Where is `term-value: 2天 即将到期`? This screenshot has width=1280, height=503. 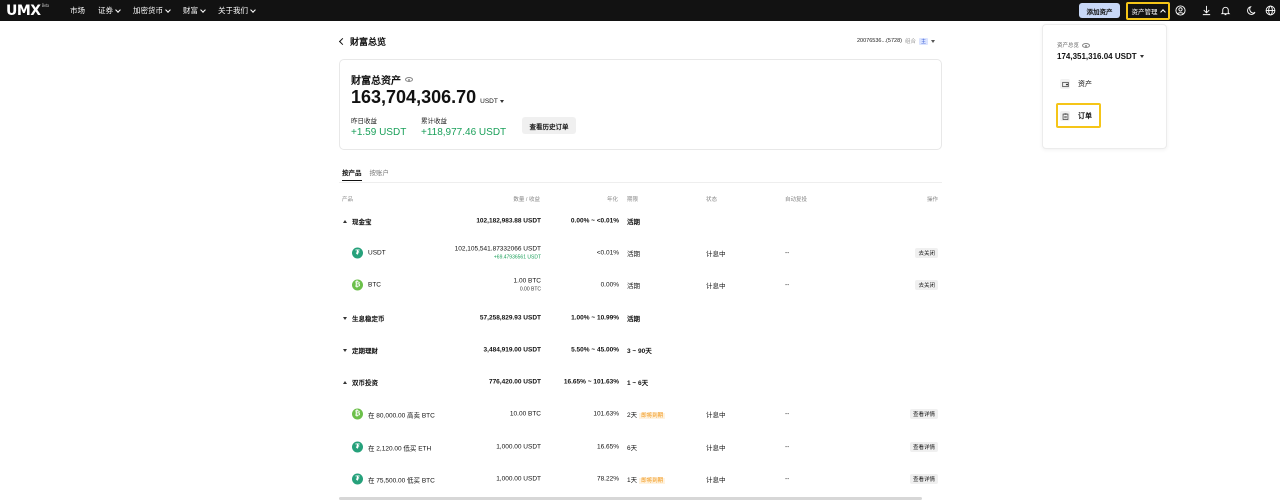
term-value: 2天 即将到期 is located at coordinates (646, 414).